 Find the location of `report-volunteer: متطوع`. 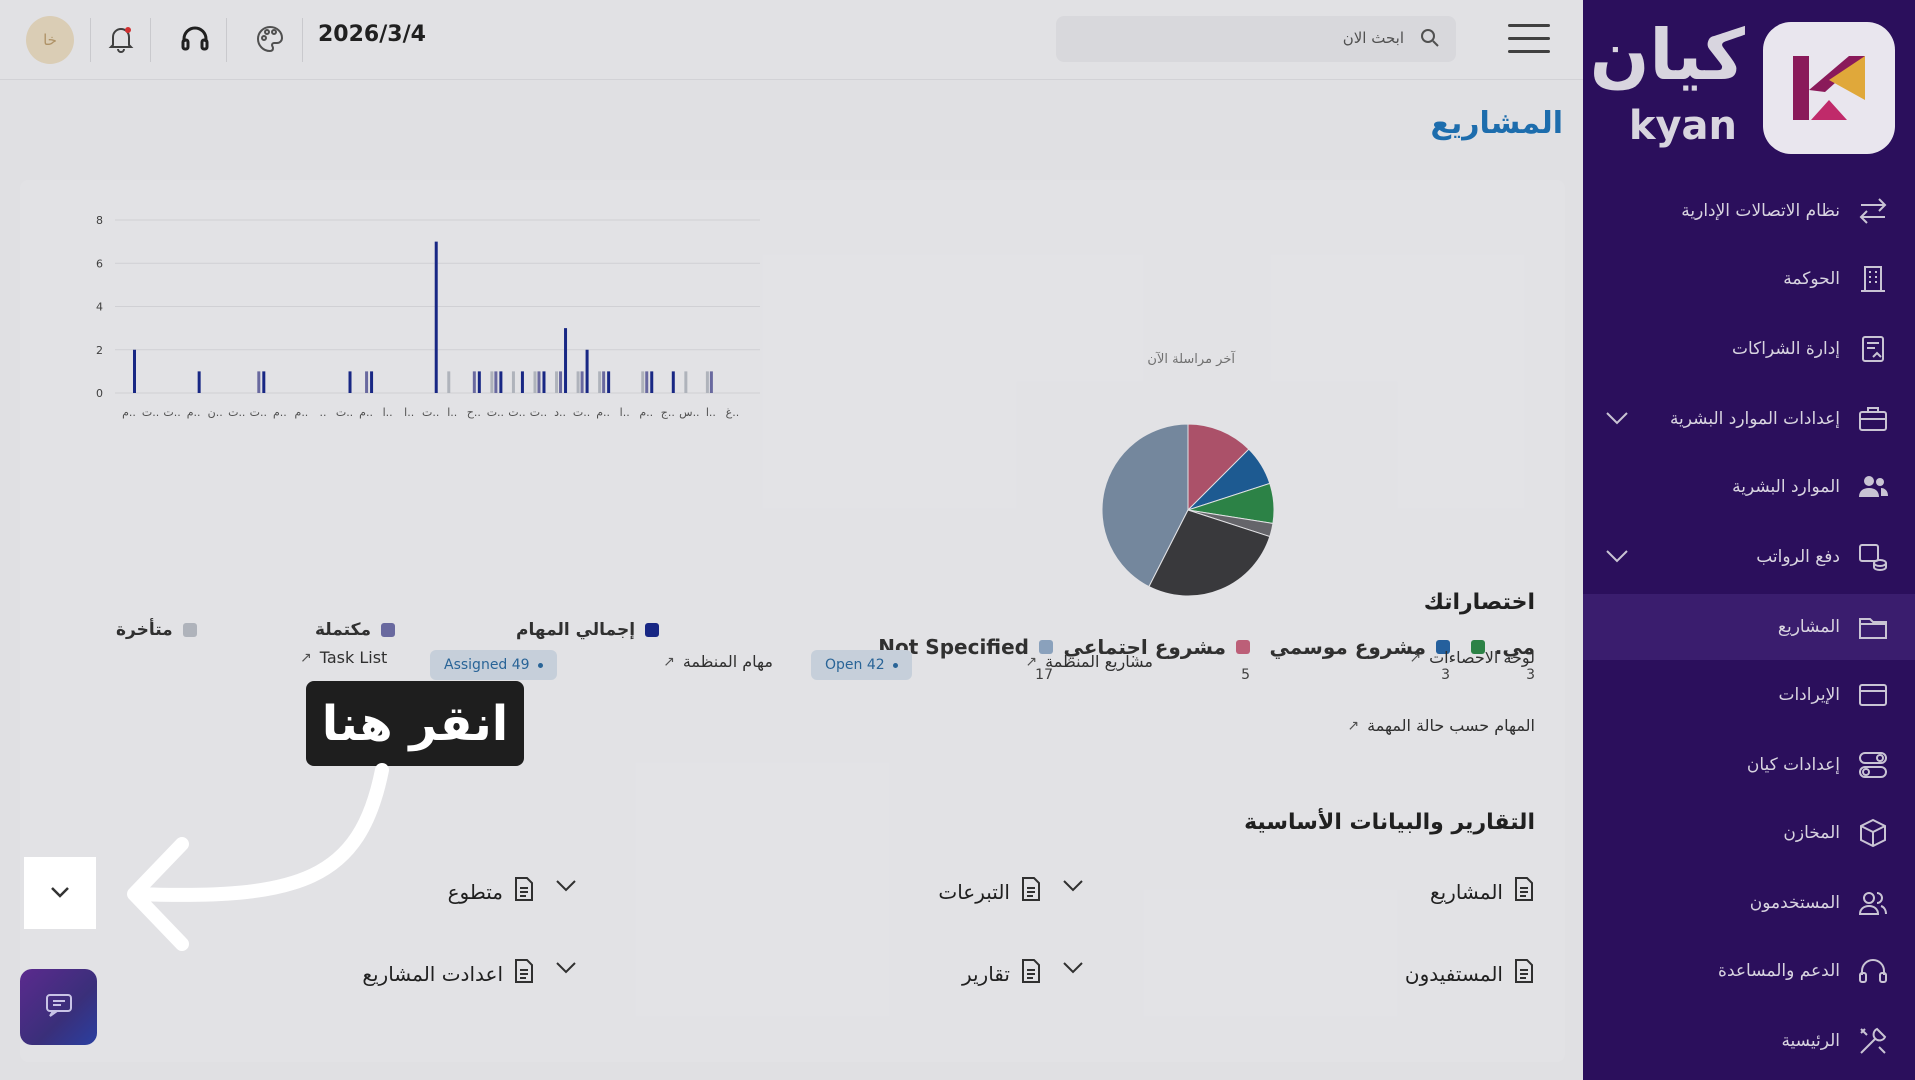

report-volunteer: متطوع is located at coordinates (491, 891).